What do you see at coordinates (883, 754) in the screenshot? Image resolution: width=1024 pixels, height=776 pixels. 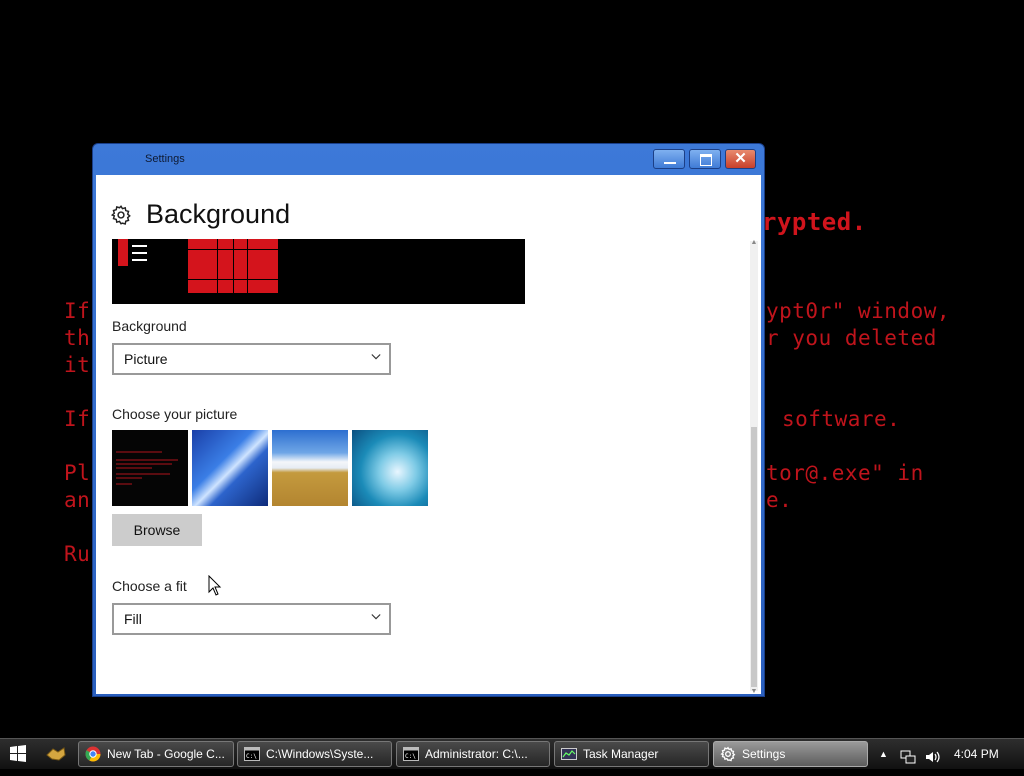 I see `tray-expand-icon: ▲` at bounding box center [883, 754].